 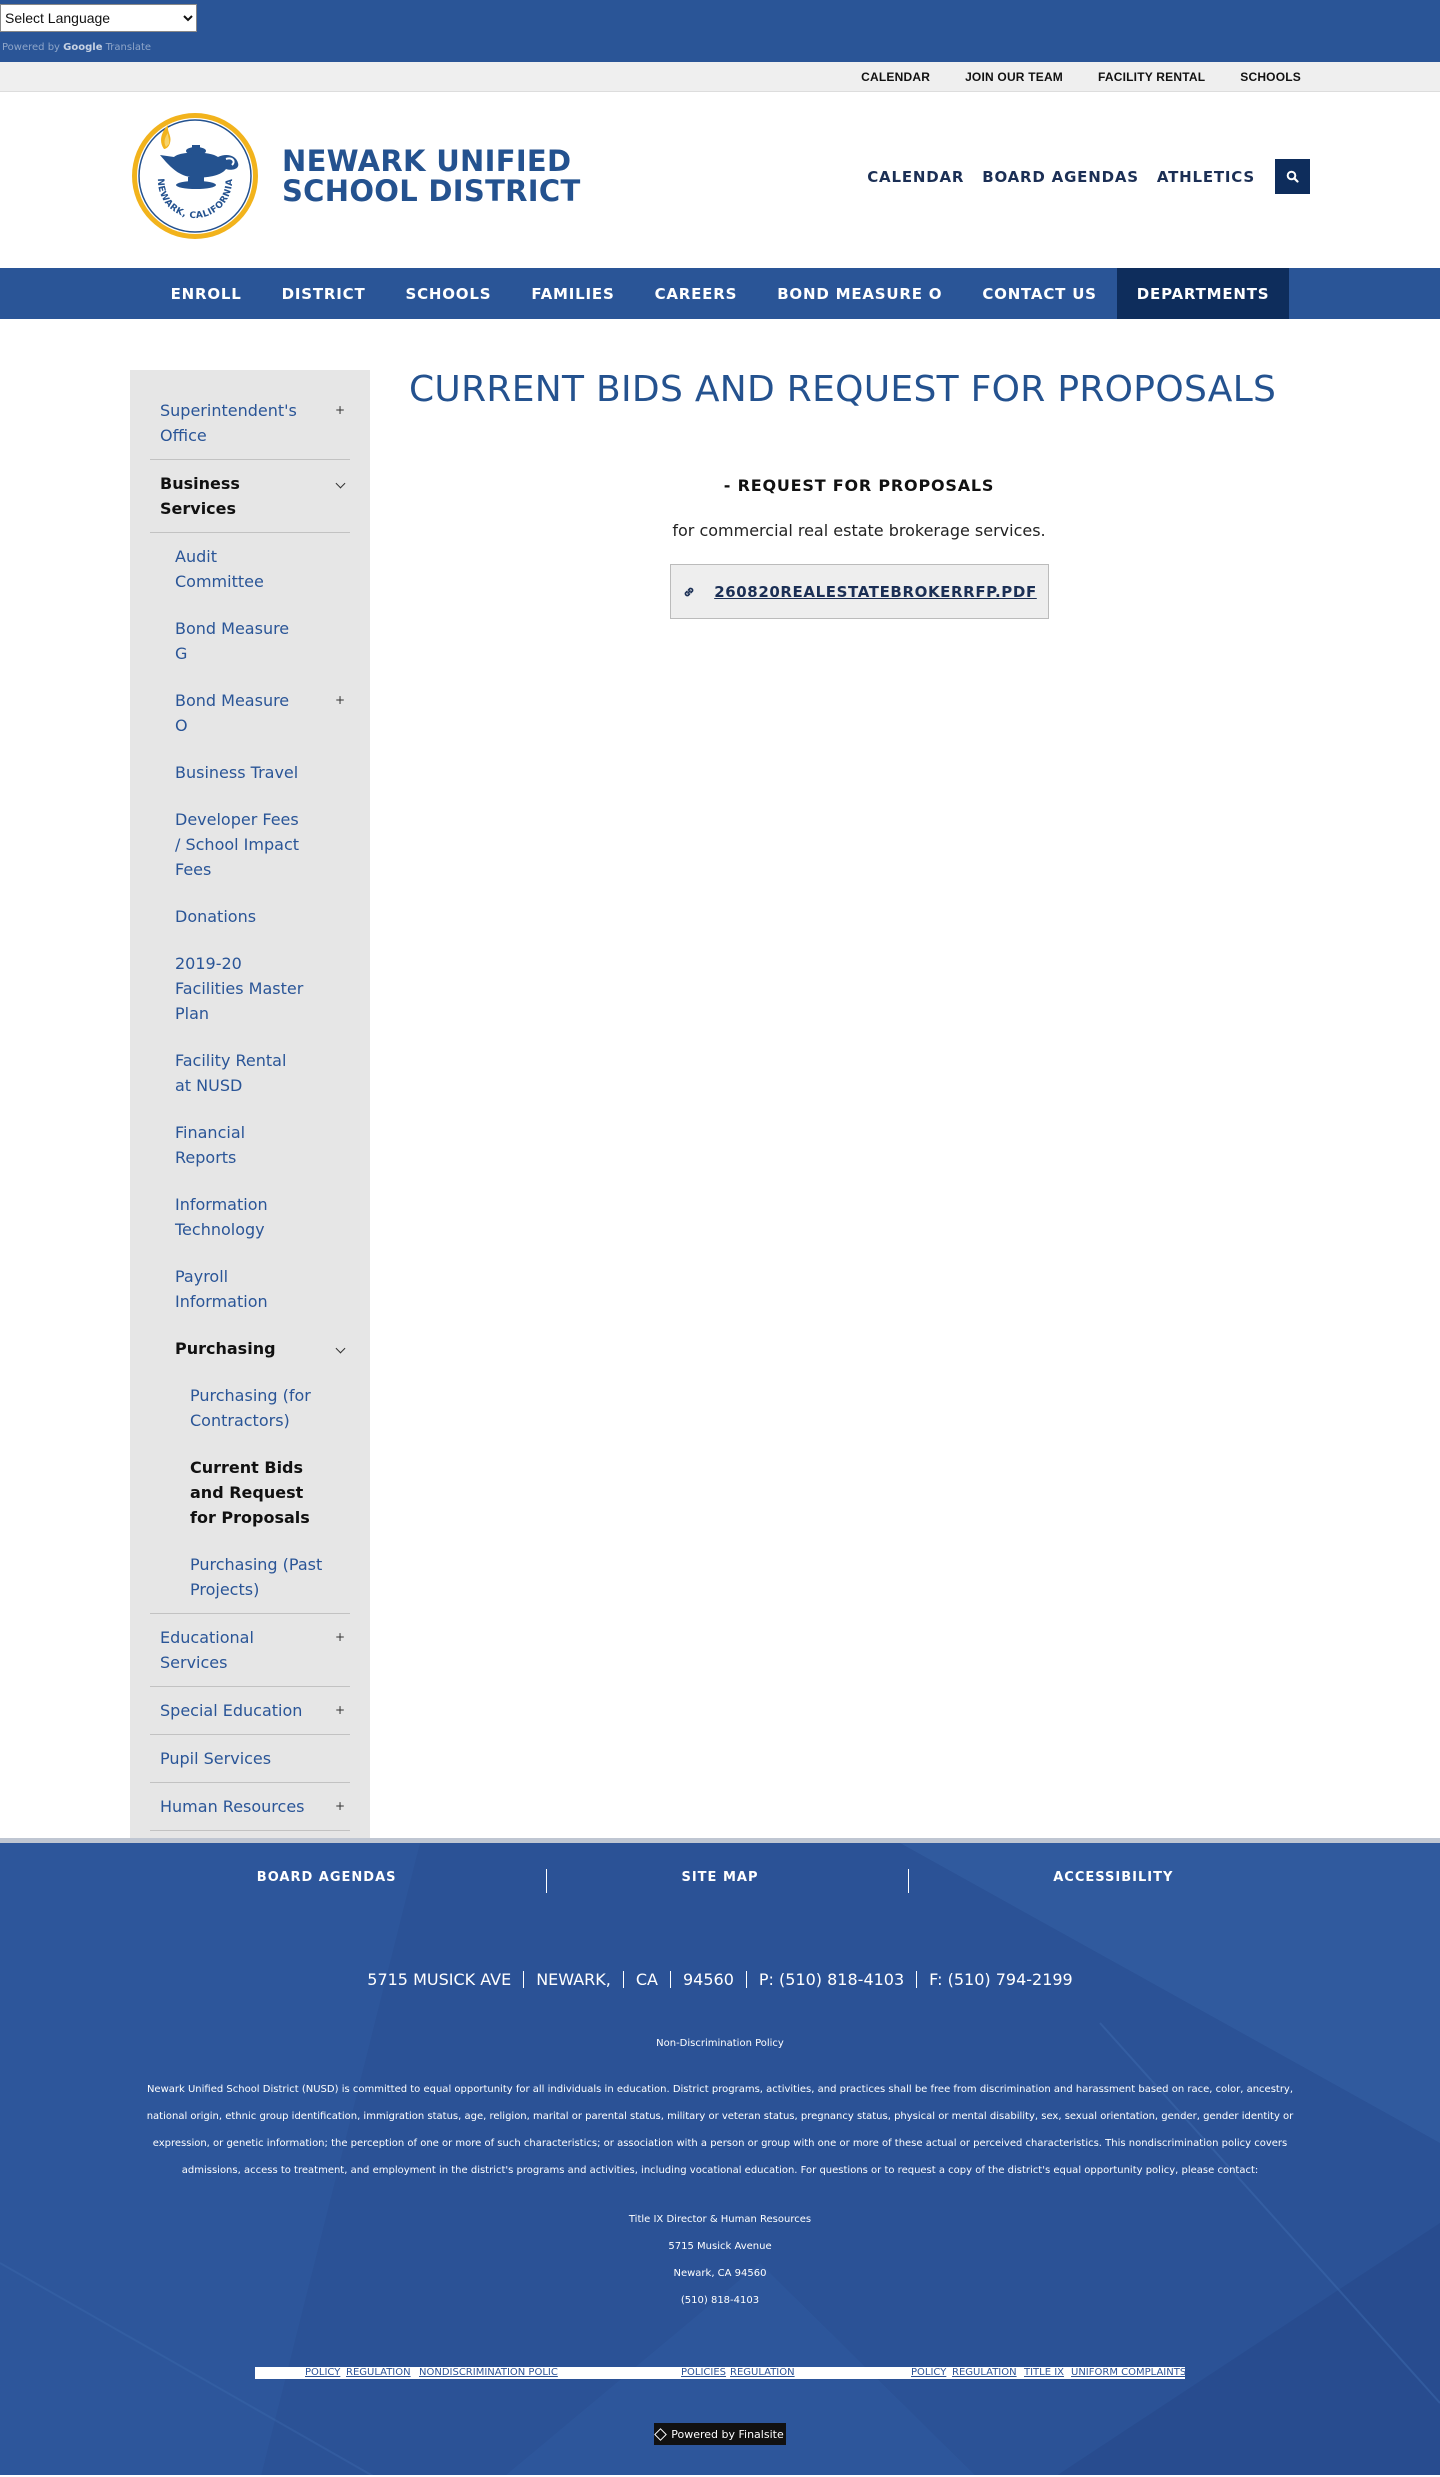 I want to click on sidebar-item-label: Purchasing, so click(x=225, y=1348).